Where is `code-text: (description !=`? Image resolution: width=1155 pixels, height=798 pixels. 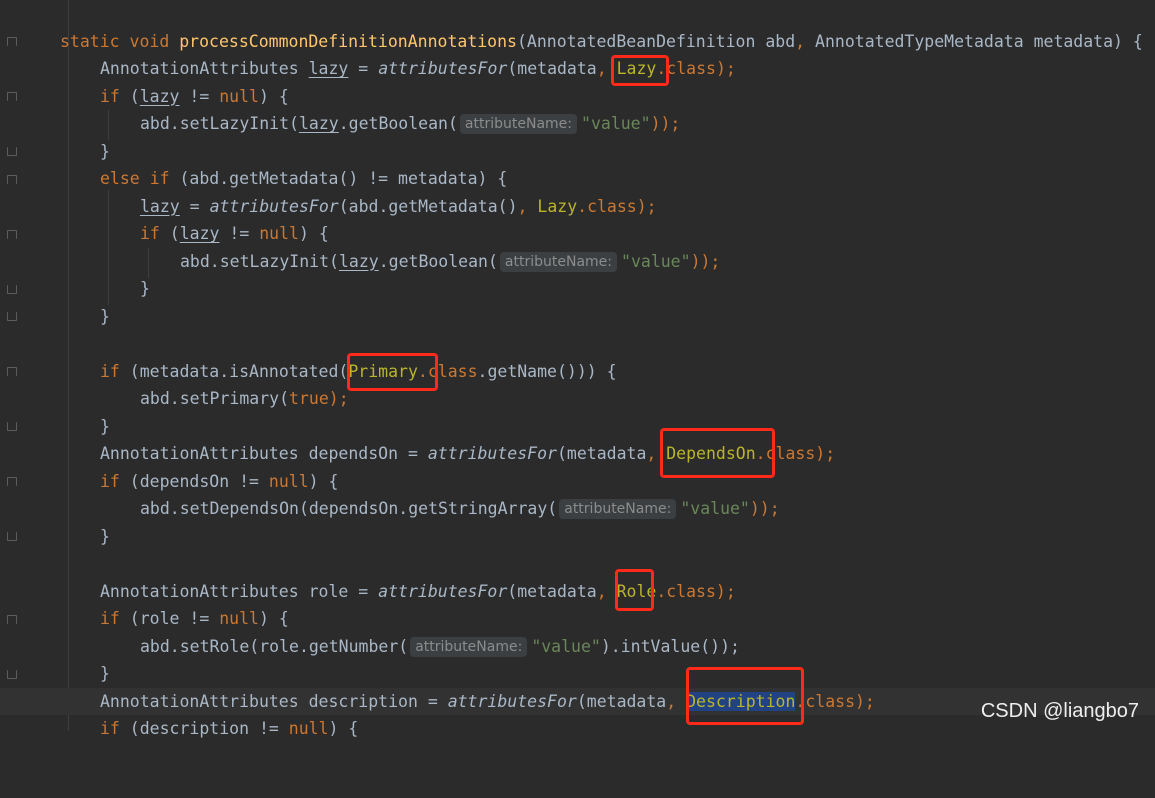
code-text: (description != is located at coordinates (204, 728).